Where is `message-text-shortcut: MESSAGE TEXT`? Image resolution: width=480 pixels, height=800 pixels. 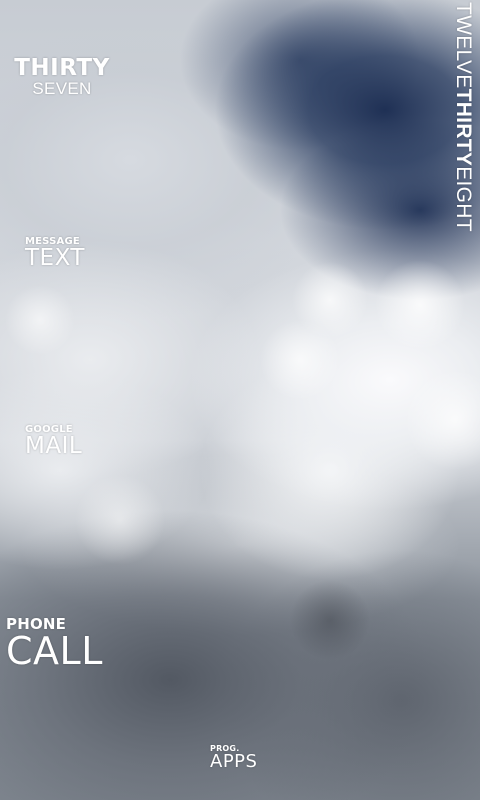
message-text-shortcut: MESSAGE TEXT is located at coordinates (55, 253).